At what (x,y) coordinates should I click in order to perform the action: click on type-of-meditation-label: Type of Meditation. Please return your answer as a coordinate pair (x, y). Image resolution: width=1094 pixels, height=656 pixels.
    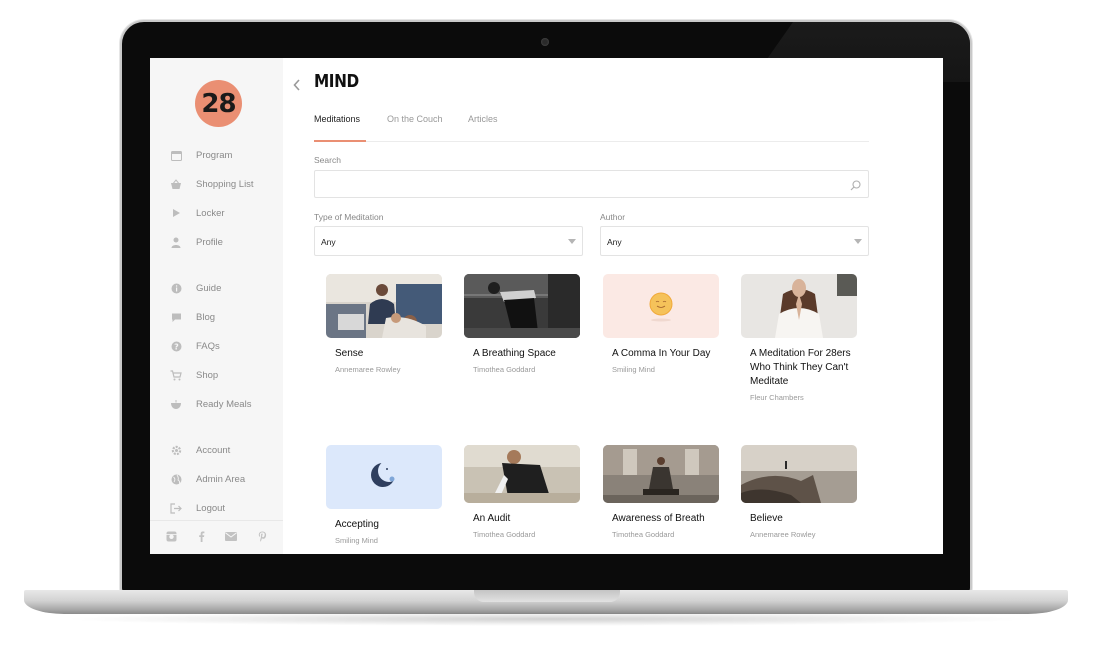
    Looking at the image, I should click on (349, 217).